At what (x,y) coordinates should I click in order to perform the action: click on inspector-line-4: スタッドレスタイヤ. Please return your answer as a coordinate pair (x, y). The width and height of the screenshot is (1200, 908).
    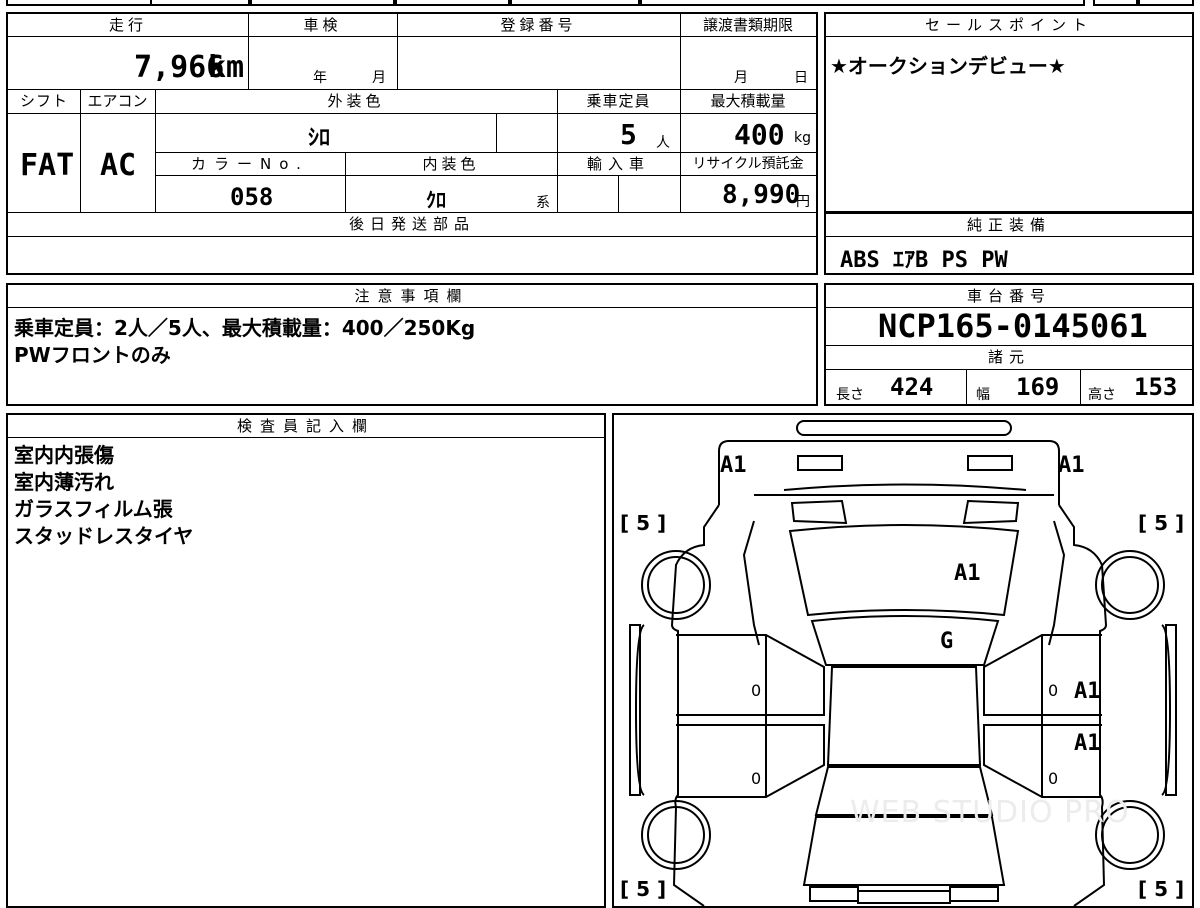
    Looking at the image, I should click on (104, 536).